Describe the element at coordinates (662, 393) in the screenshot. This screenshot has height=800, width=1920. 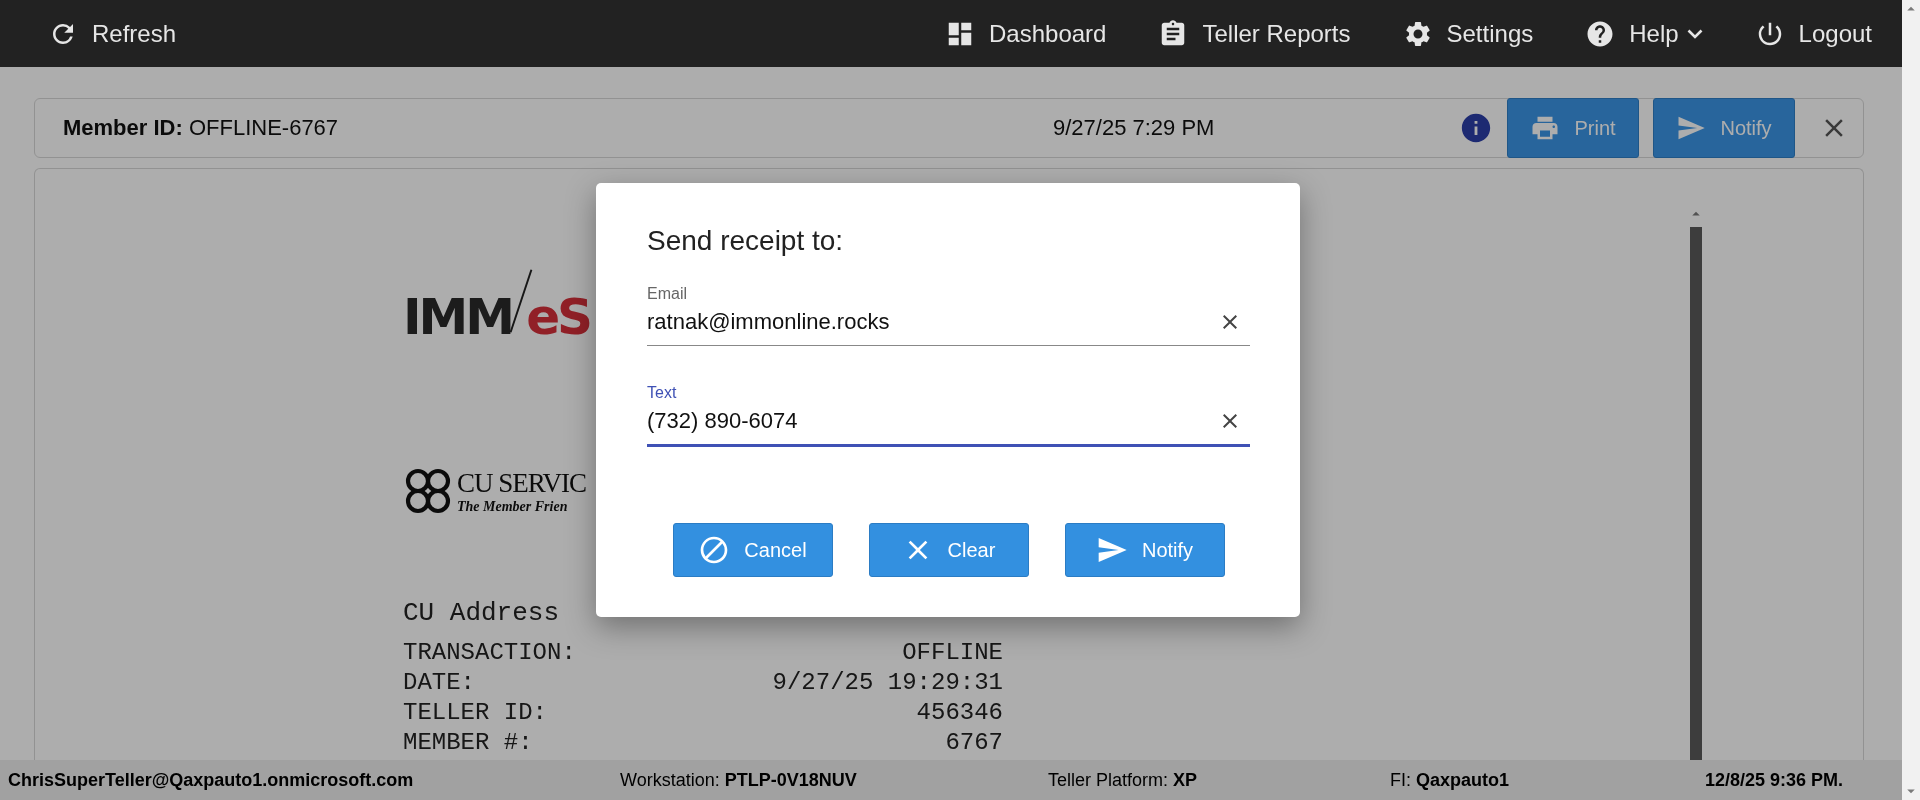
I see `field-label: Text` at that location.